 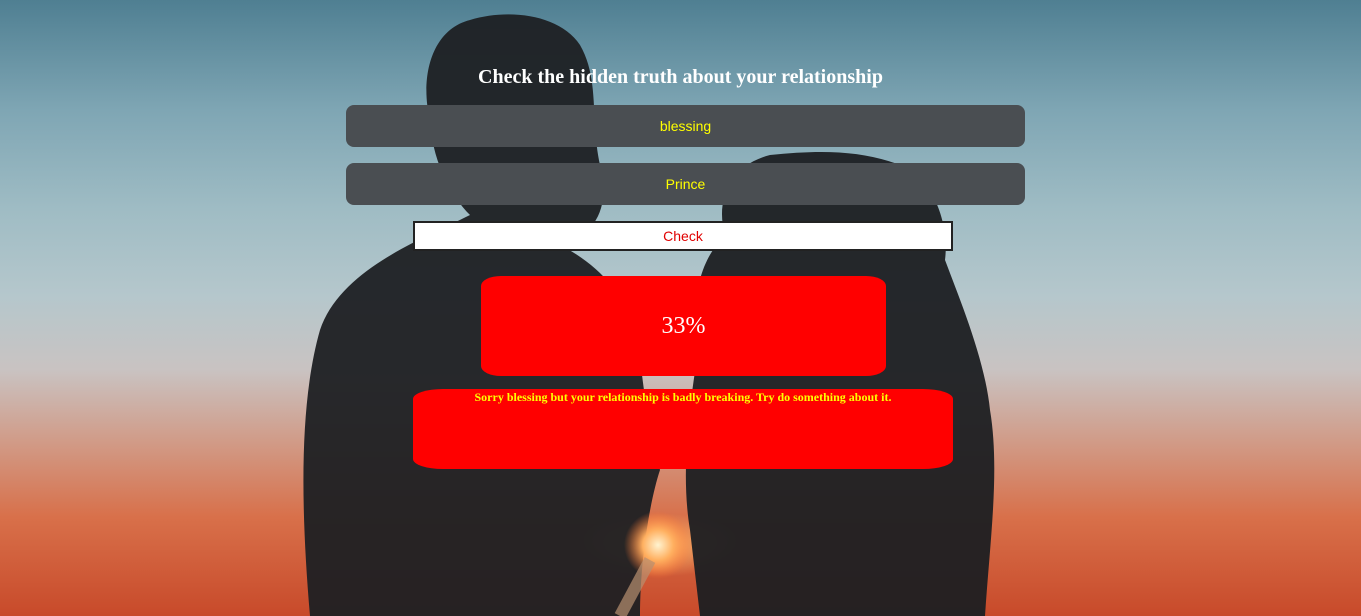 What do you see at coordinates (685, 126) in the screenshot?
I see `first-name-input` at bounding box center [685, 126].